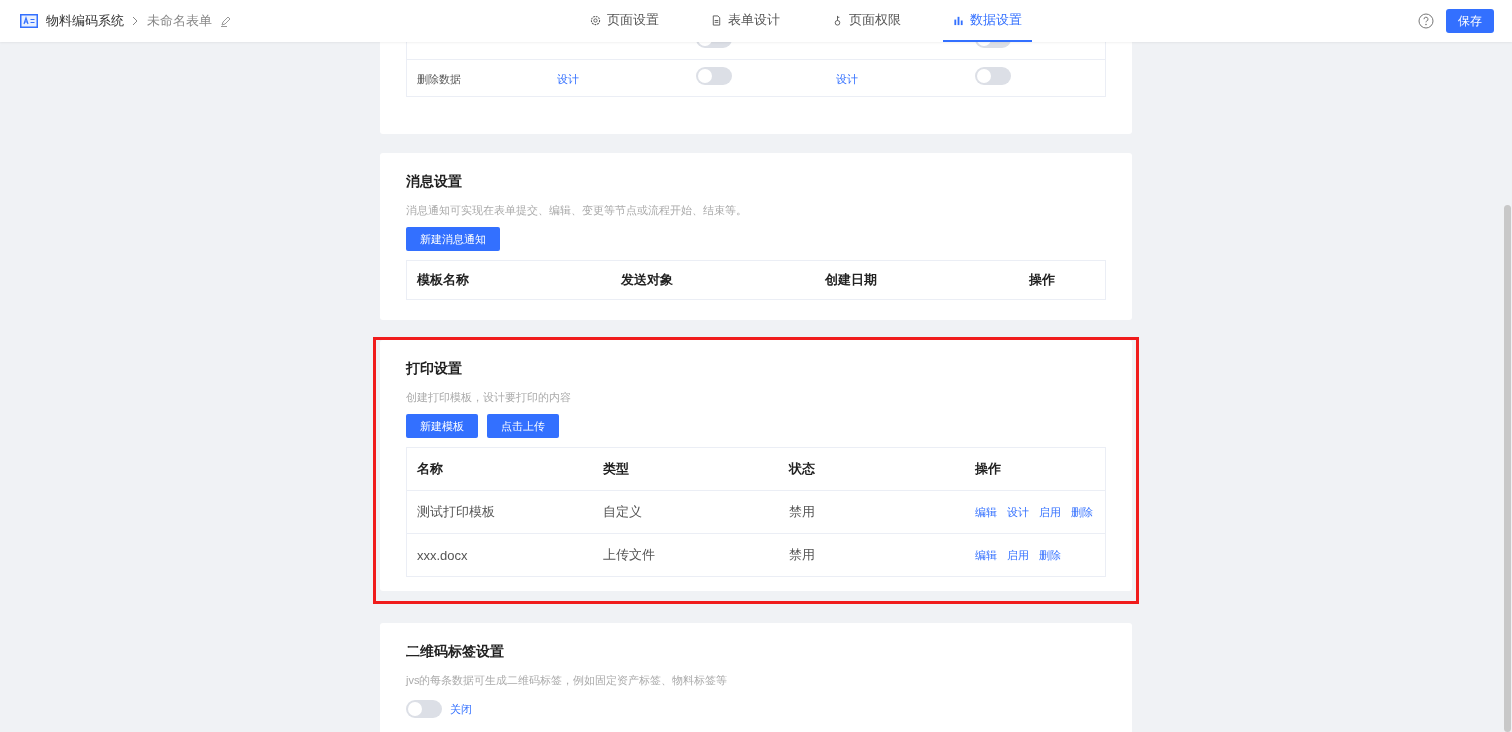  I want to click on document-icon, so click(716, 20).